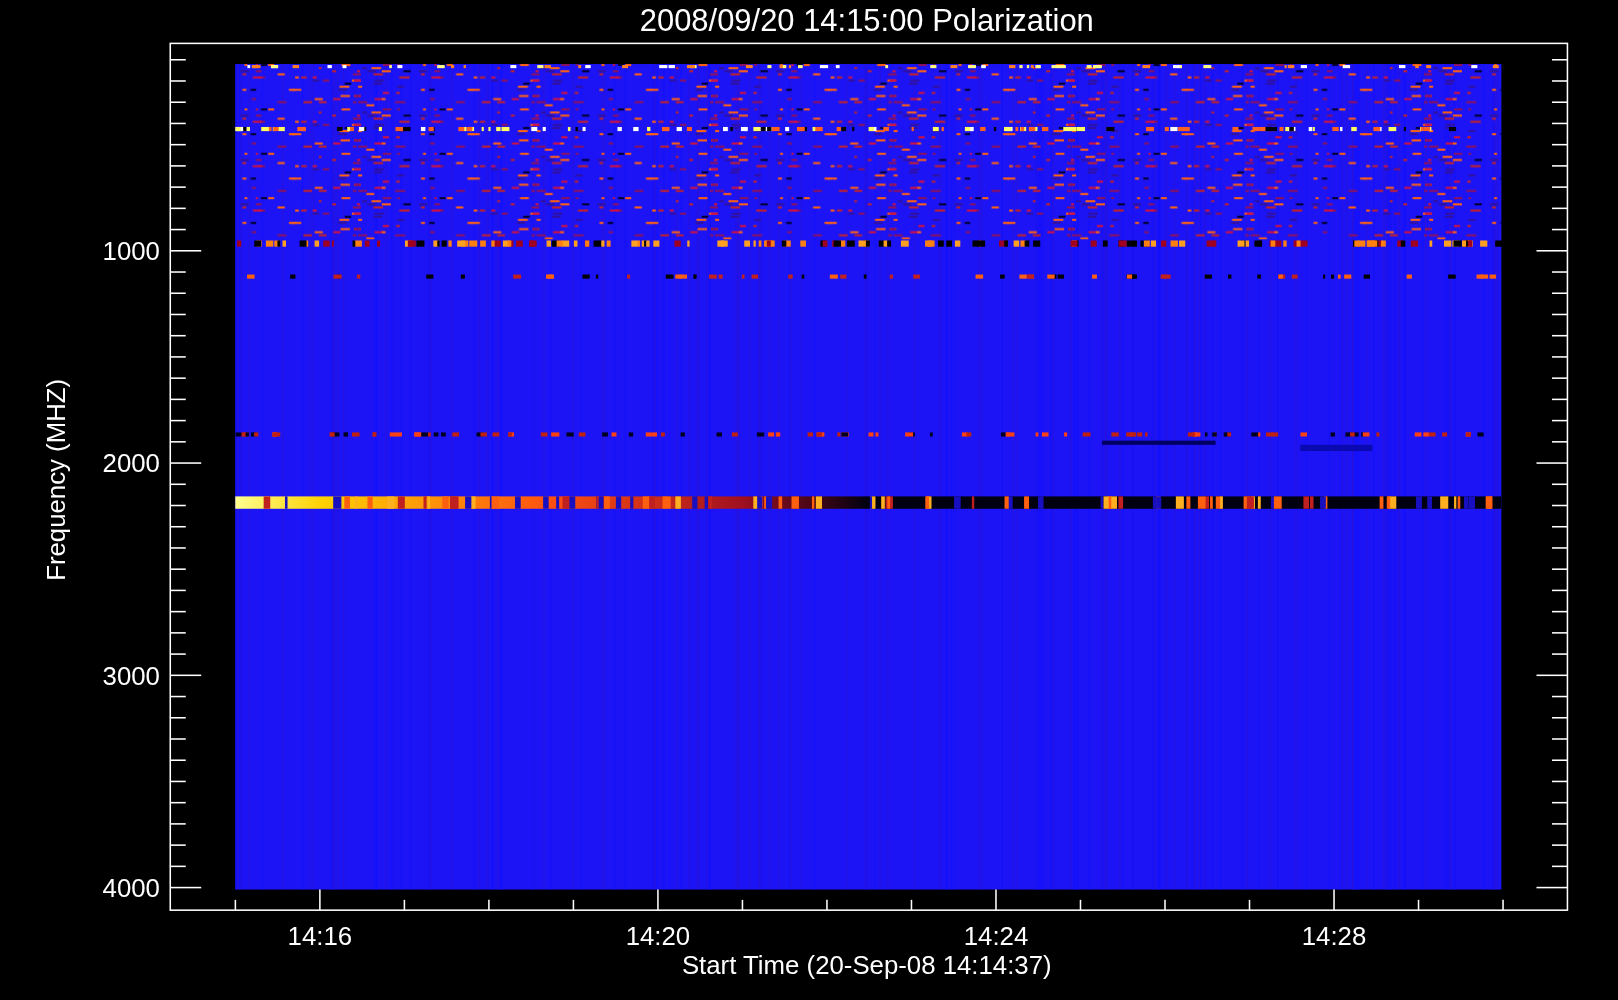 This screenshot has width=1618, height=1000. What do you see at coordinates (658, 936) in the screenshot?
I see `x-tick-label: 14:20` at bounding box center [658, 936].